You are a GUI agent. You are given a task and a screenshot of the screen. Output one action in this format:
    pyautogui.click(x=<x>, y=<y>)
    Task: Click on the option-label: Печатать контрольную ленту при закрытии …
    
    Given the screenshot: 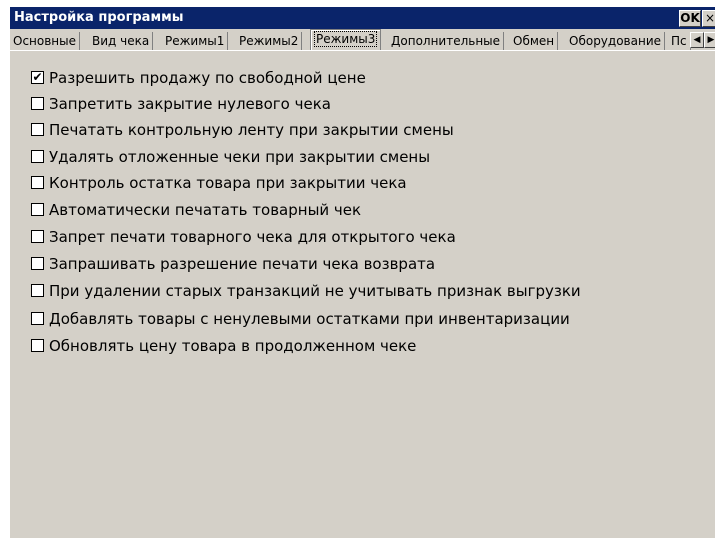 What is the action you would take?
    pyautogui.click(x=251, y=130)
    